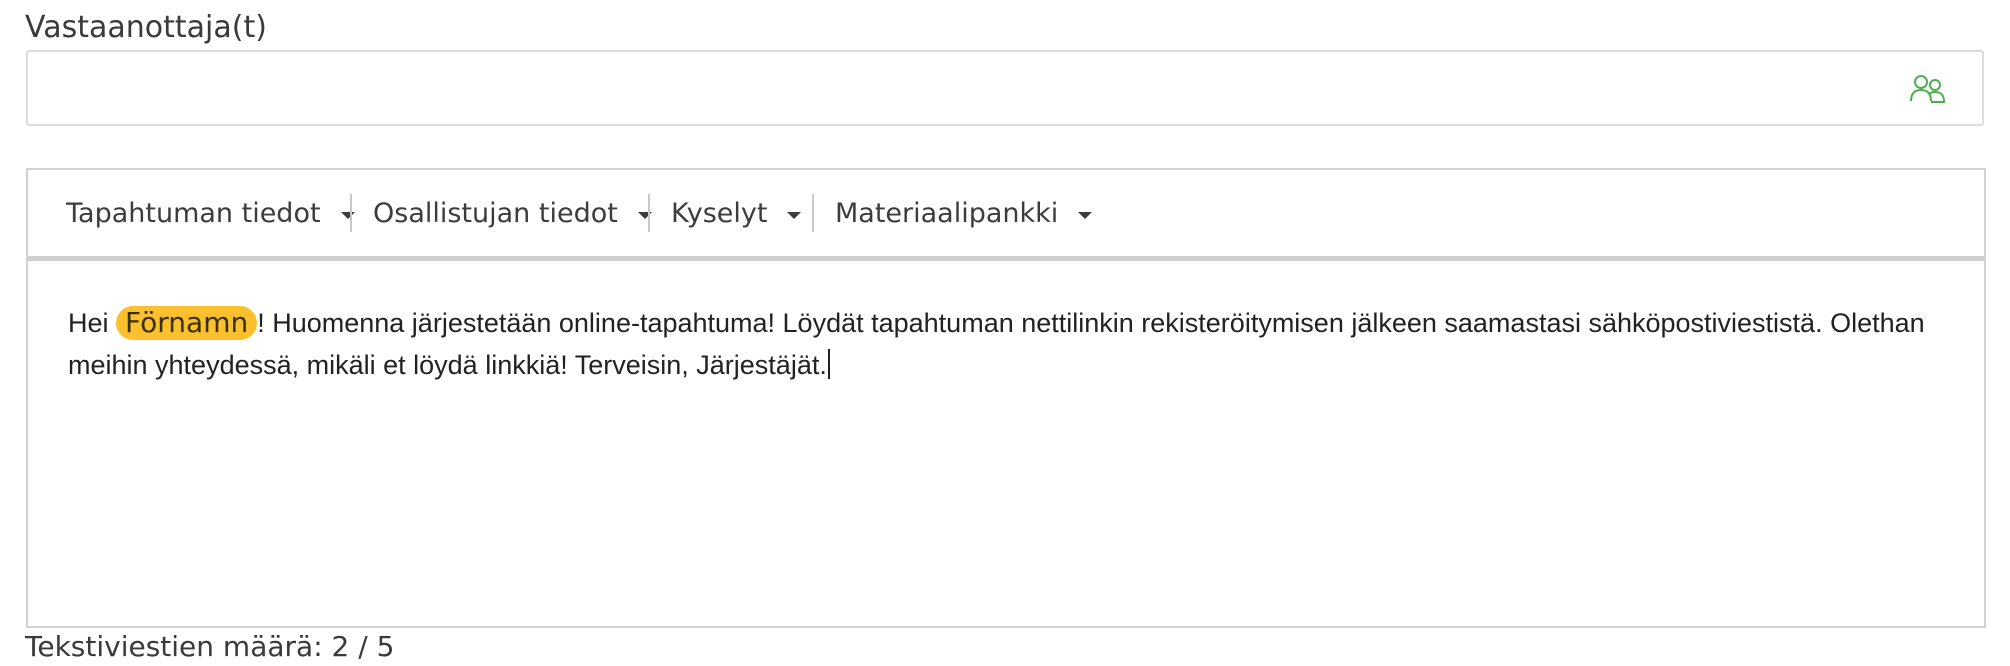 The image size is (2010, 666). I want to click on dropdown-participant-info: Osallistujan tiedot, so click(512, 213).